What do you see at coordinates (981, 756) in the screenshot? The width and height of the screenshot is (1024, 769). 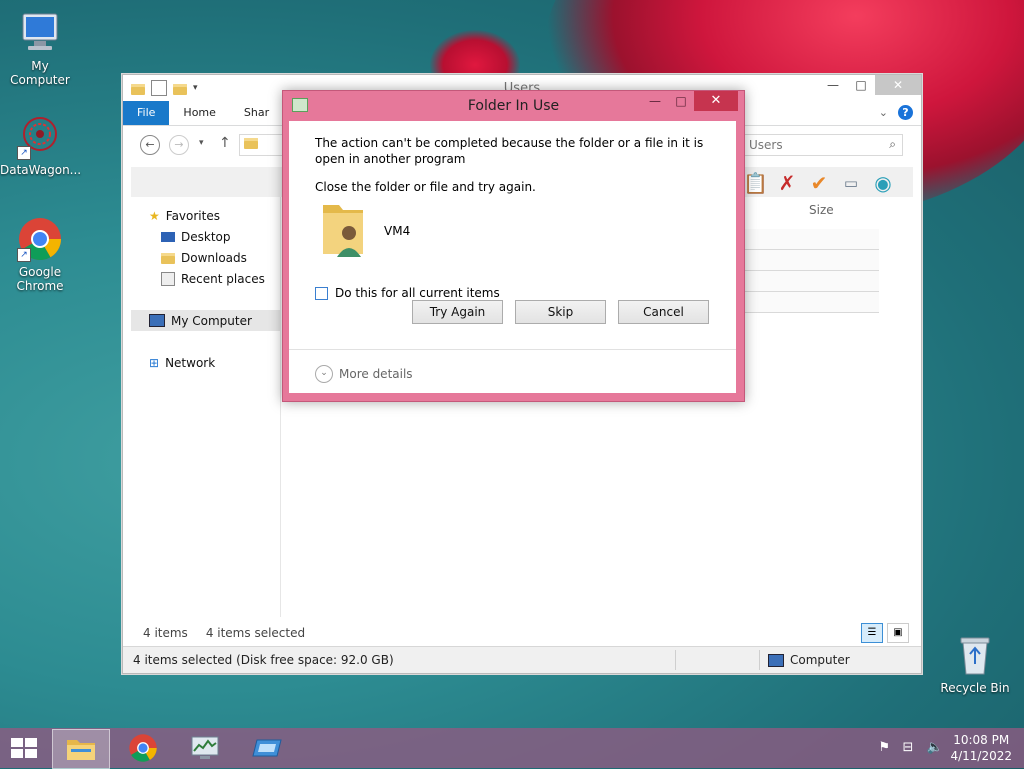 I see `clock-date: 4/11/2022` at bounding box center [981, 756].